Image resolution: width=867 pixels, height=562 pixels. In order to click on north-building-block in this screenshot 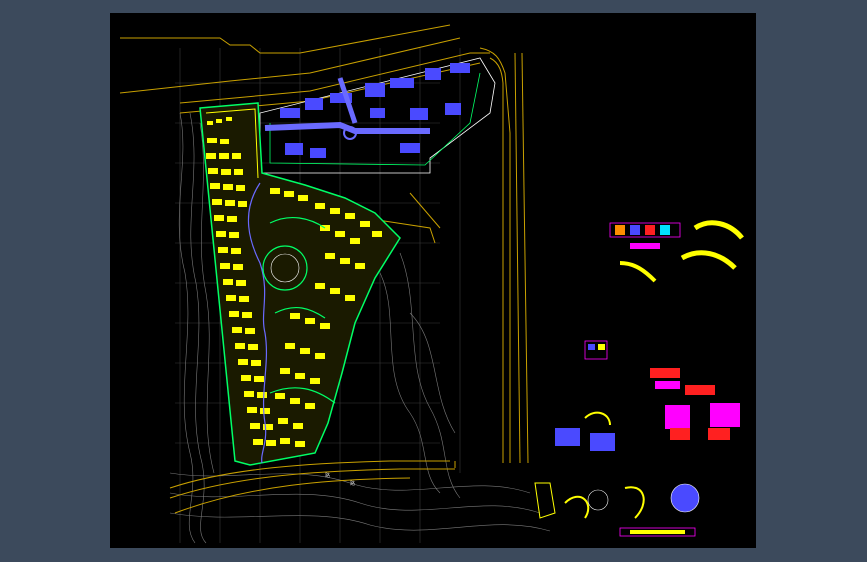, I will do `click(361, 115)`.